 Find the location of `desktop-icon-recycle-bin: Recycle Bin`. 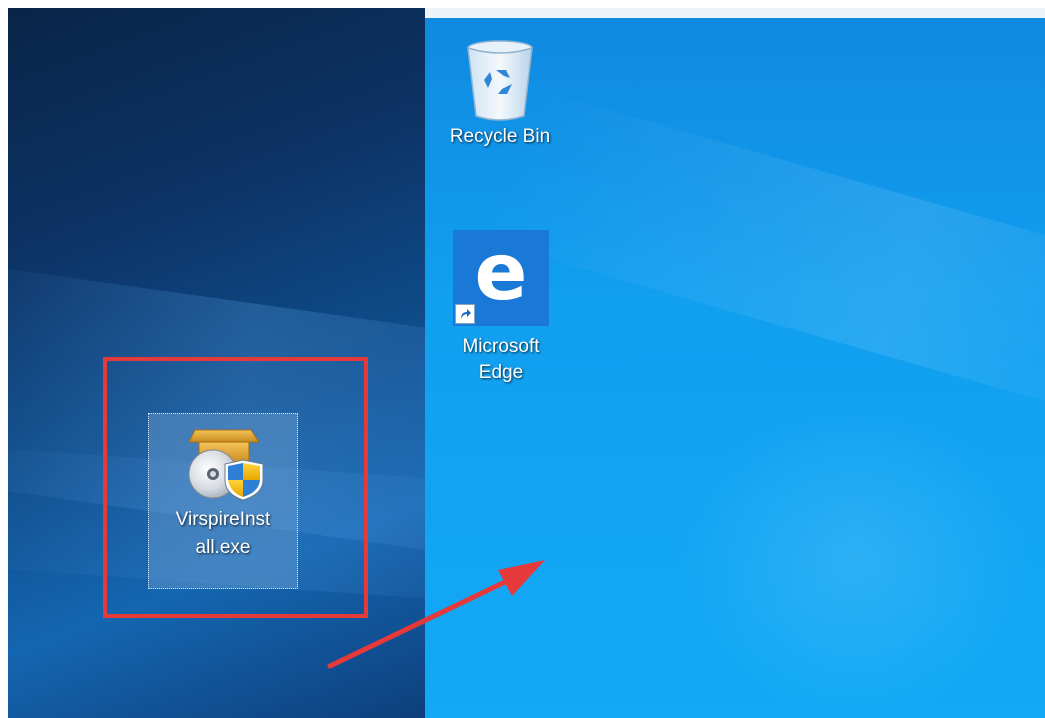

desktop-icon-recycle-bin: Recycle Bin is located at coordinates (500, 93).